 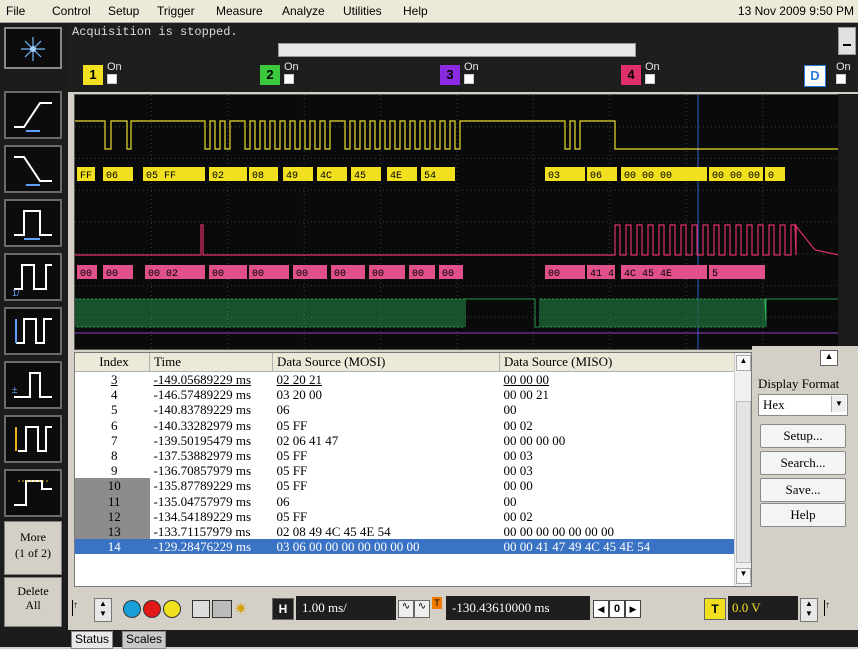 What do you see at coordinates (763, 608) in the screenshot?
I see `trigger-level-field: 0.0 V` at bounding box center [763, 608].